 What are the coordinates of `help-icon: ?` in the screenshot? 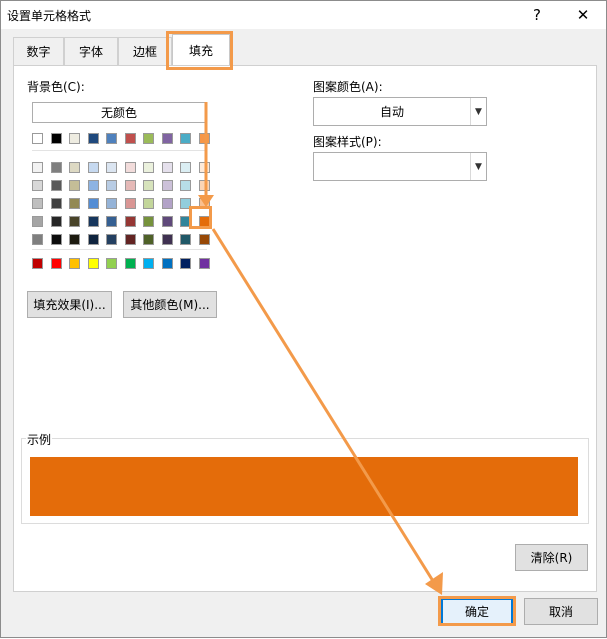 It's located at (537, 15).